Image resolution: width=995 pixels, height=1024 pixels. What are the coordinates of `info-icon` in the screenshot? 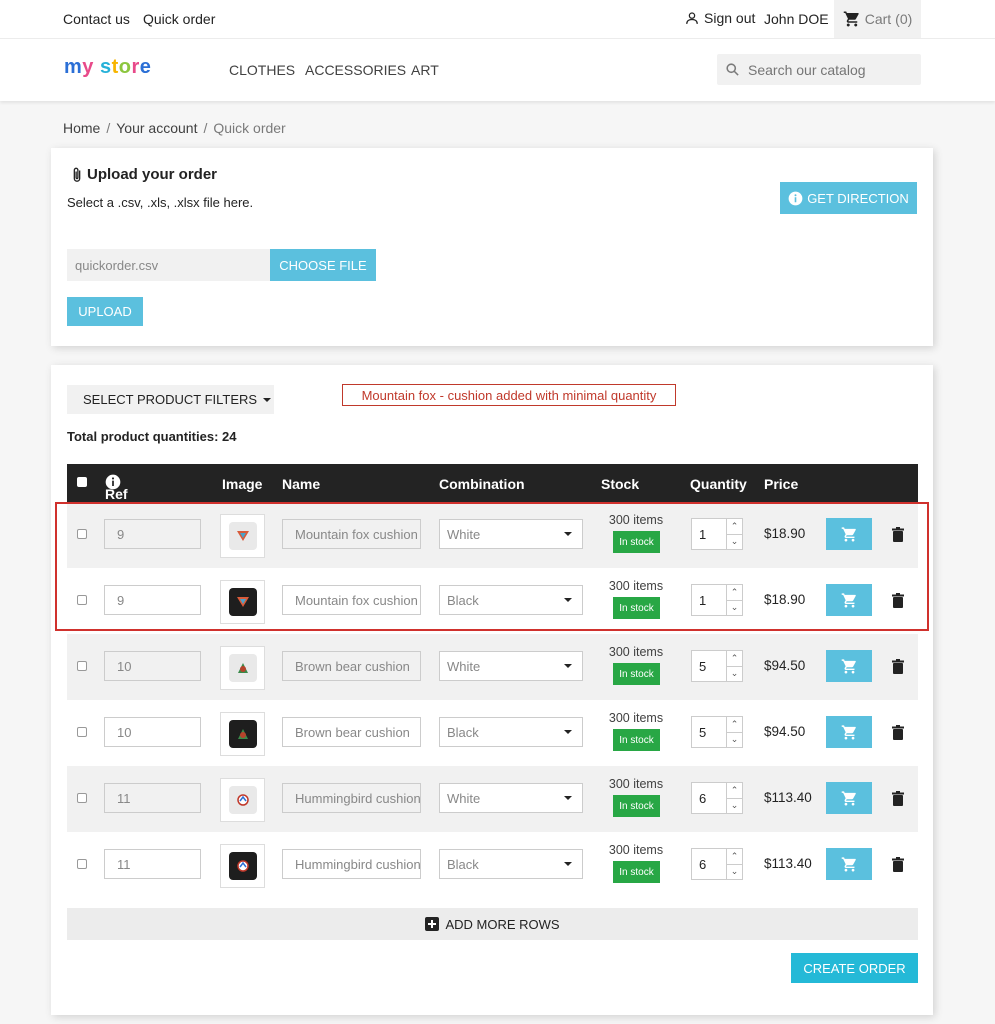 It's located at (795, 198).